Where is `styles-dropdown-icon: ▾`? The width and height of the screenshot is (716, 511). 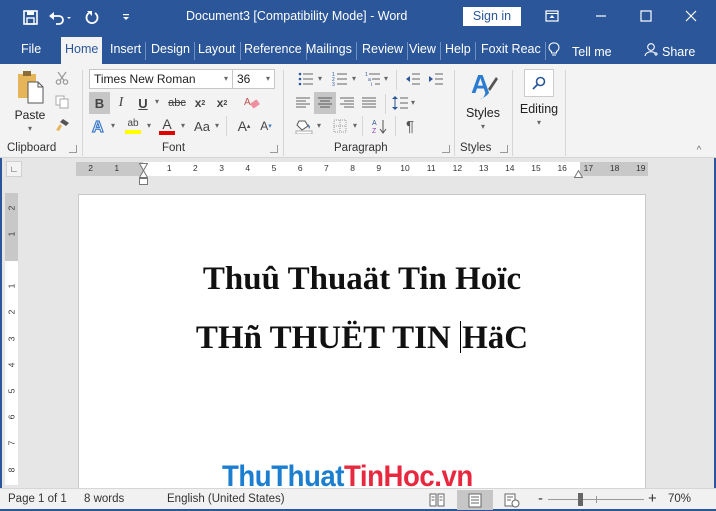
styles-dropdown-icon: ▾ is located at coordinates (482, 126).